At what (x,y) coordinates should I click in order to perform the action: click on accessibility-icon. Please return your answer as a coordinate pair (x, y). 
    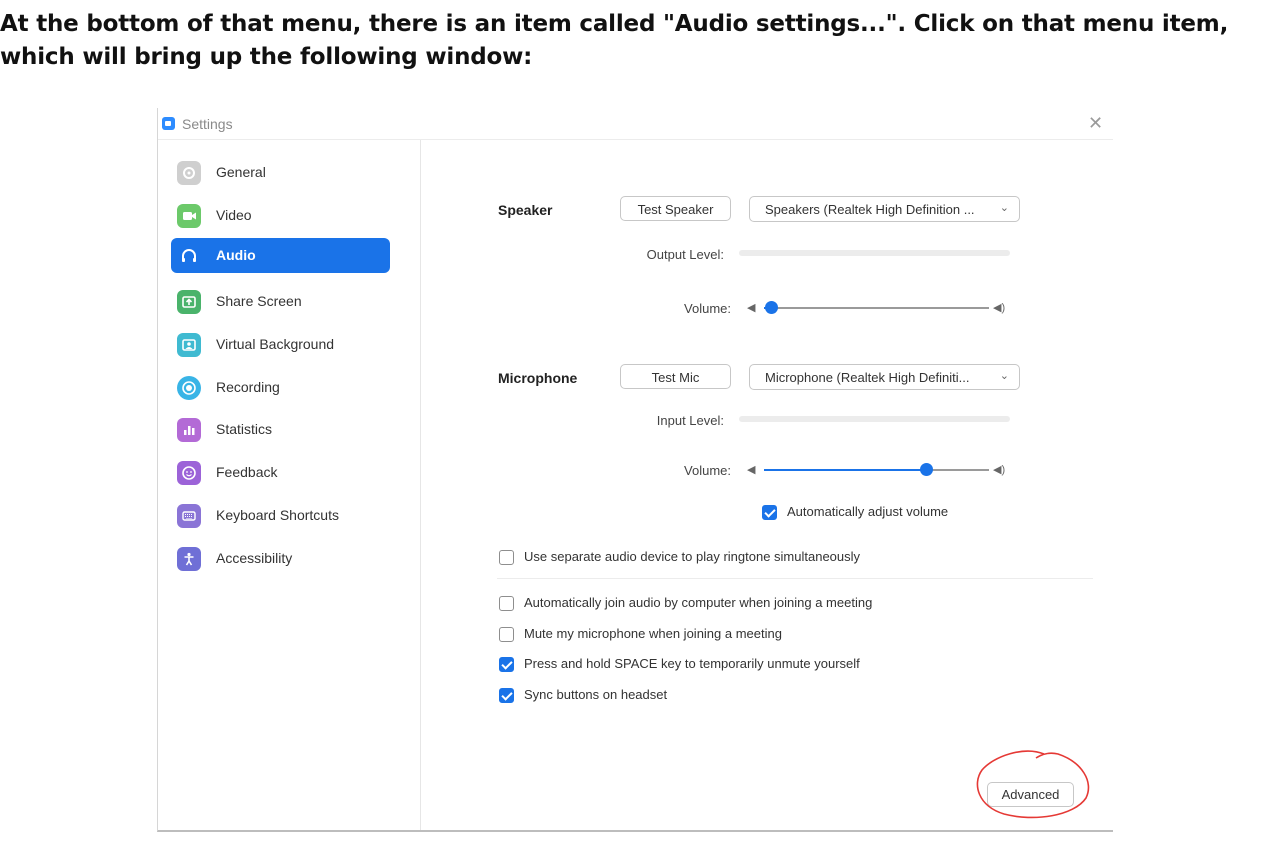
    Looking at the image, I should click on (189, 559).